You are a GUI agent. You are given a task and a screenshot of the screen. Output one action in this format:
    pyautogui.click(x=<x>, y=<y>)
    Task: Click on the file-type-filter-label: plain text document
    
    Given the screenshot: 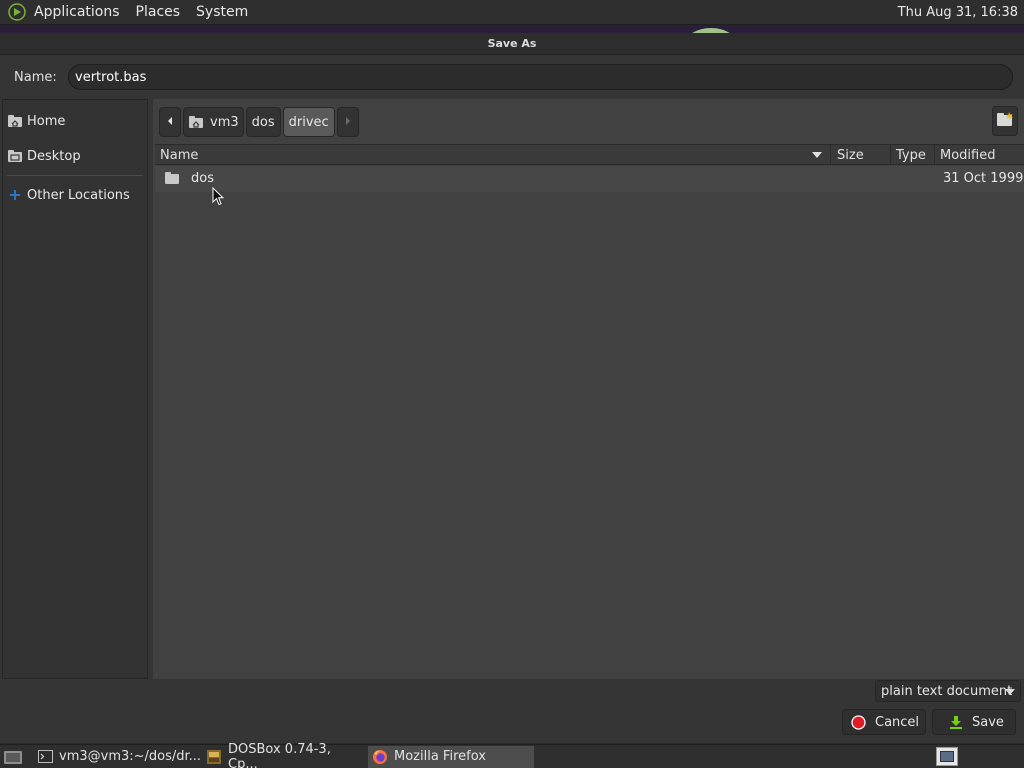 What is the action you would take?
    pyautogui.click(x=947, y=691)
    